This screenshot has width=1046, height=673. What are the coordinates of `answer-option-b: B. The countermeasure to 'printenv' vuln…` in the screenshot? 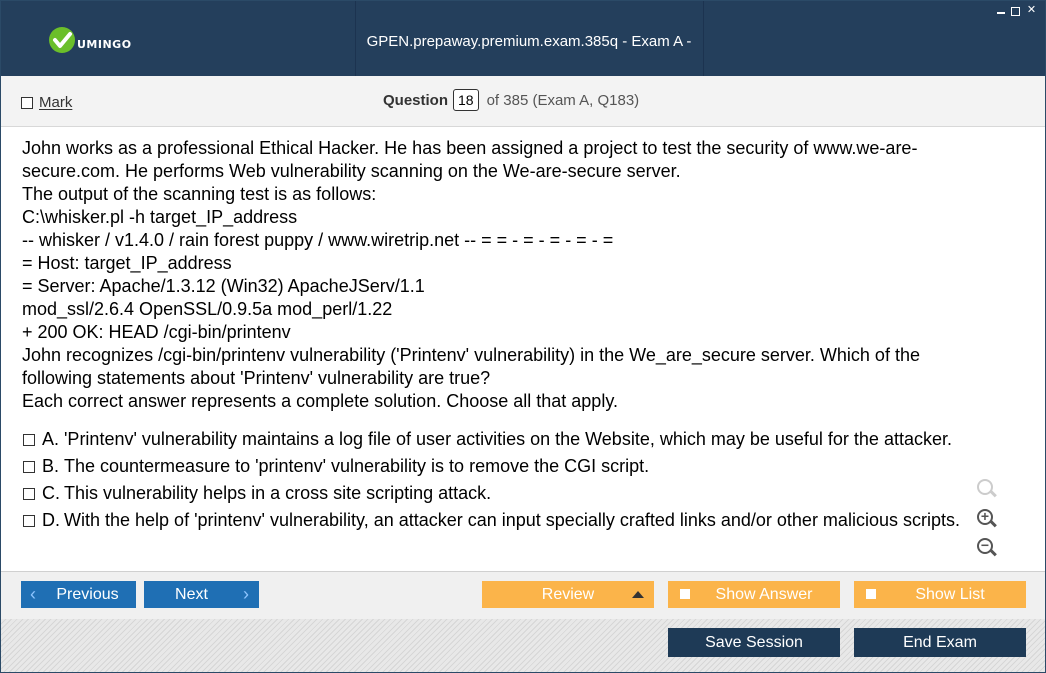 It's located at (512, 466).